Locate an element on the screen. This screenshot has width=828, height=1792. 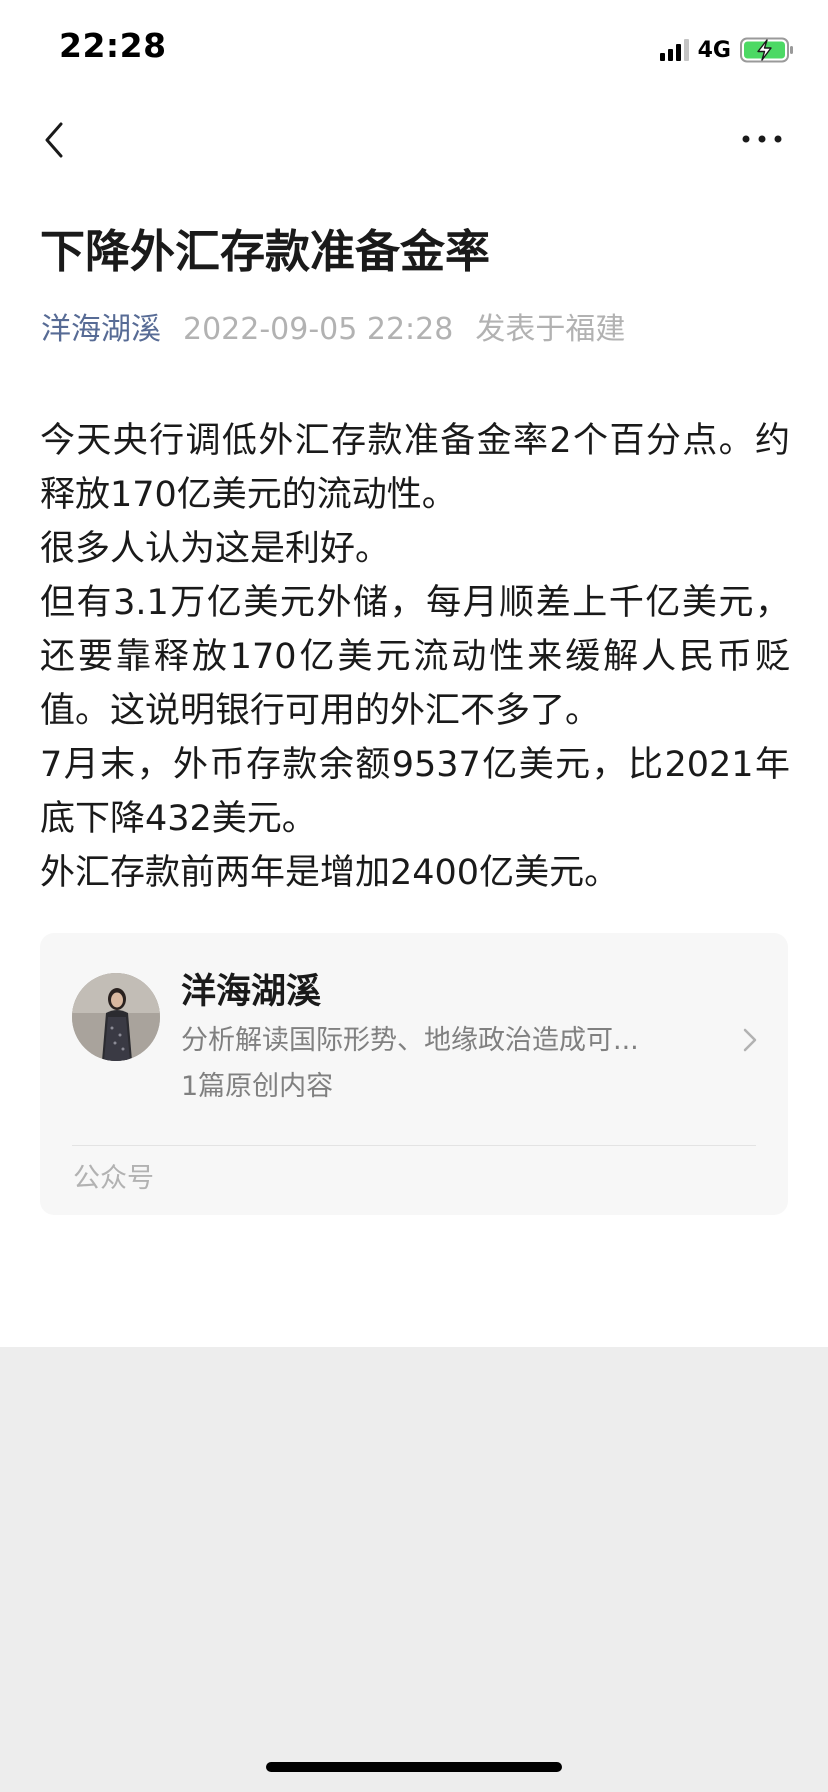
account-card: 洋海湖溪 分析解读国际形势、地缘政治造成可... 1篇原创内容 公众号 is located at coordinates (414, 1074).